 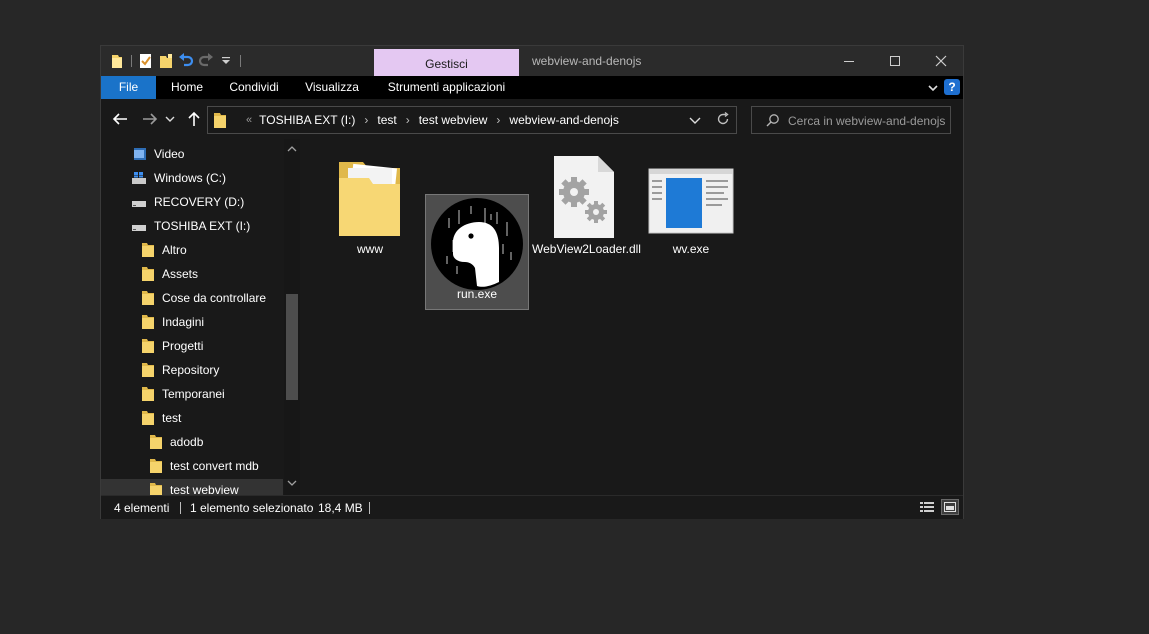 I want to click on nav-item-label: RECOVERY (D:), so click(x=199, y=202).